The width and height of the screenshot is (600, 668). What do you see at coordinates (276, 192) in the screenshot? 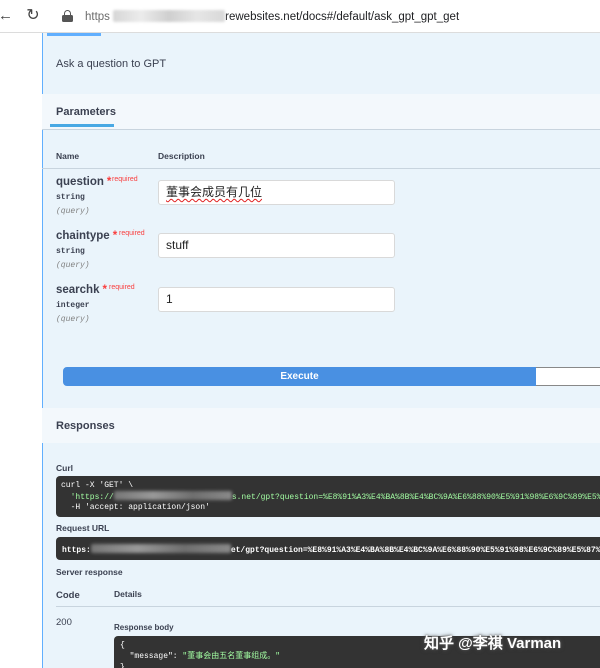
I see `question-input: 董事会成员有几位` at bounding box center [276, 192].